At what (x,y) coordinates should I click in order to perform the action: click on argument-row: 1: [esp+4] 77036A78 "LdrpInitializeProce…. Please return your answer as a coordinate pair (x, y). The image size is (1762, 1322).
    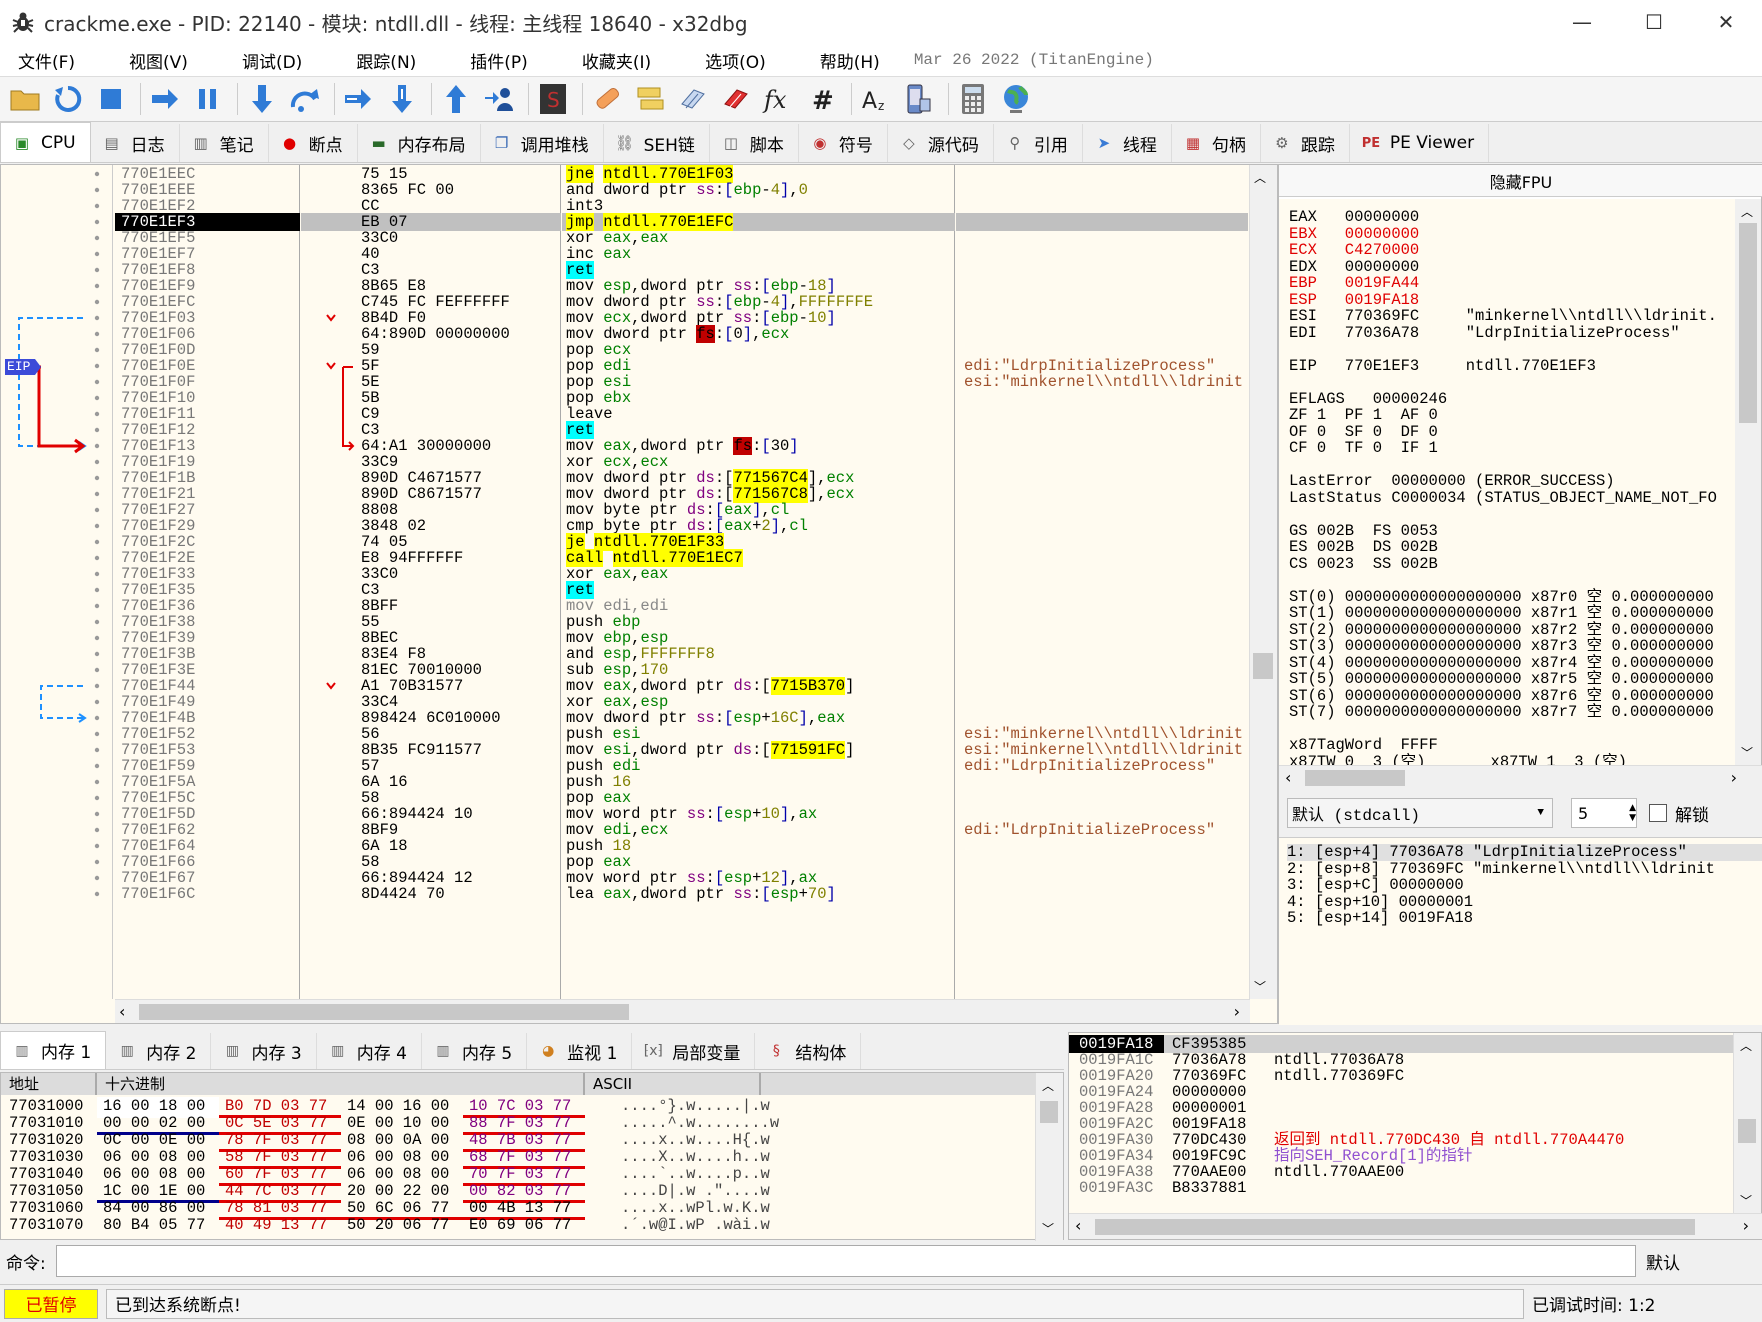
    Looking at the image, I should click on (1524, 852).